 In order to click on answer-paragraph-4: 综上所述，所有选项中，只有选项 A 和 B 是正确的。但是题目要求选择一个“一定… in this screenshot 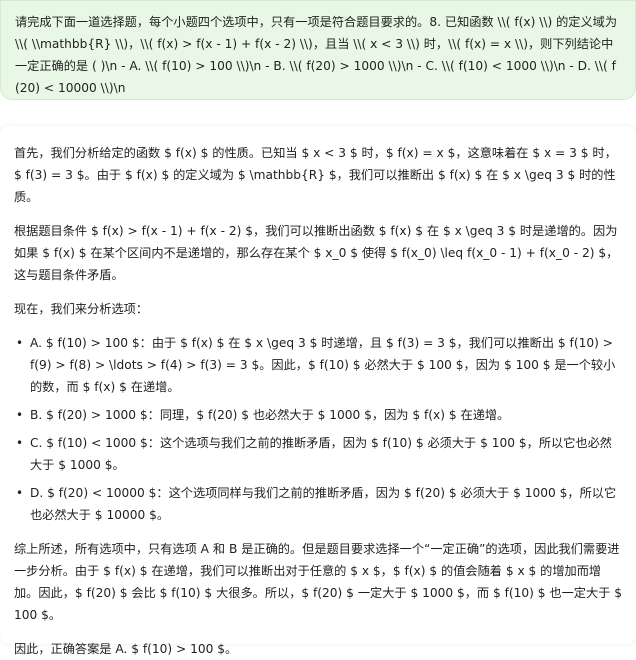, I will do `click(318, 582)`.